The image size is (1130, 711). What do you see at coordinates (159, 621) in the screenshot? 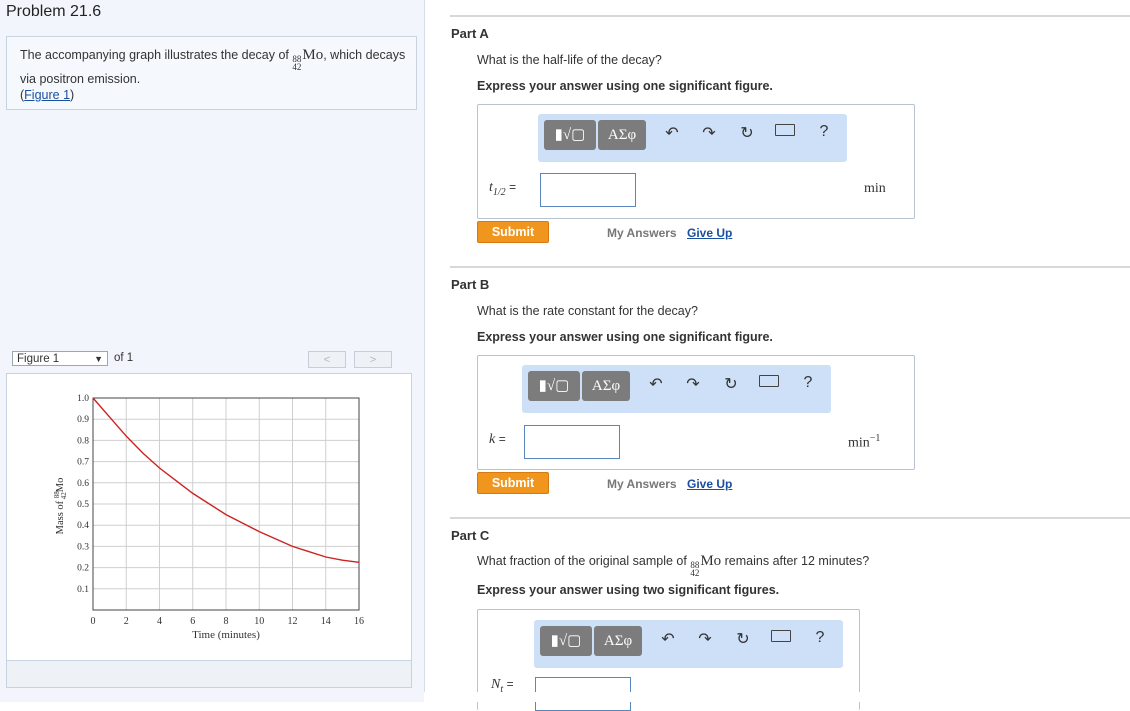
I see `x-tick-label: 4` at bounding box center [159, 621].